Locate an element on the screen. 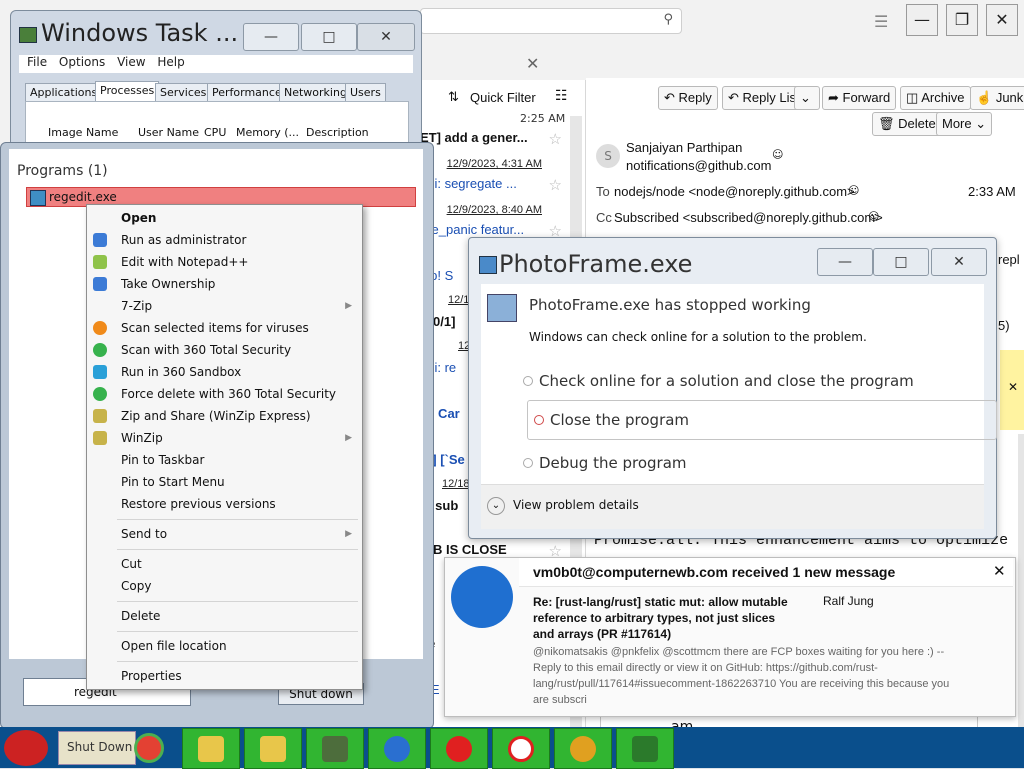  menu-item-force-delete: Force delete with 360 Total Security is located at coordinates (228, 394).